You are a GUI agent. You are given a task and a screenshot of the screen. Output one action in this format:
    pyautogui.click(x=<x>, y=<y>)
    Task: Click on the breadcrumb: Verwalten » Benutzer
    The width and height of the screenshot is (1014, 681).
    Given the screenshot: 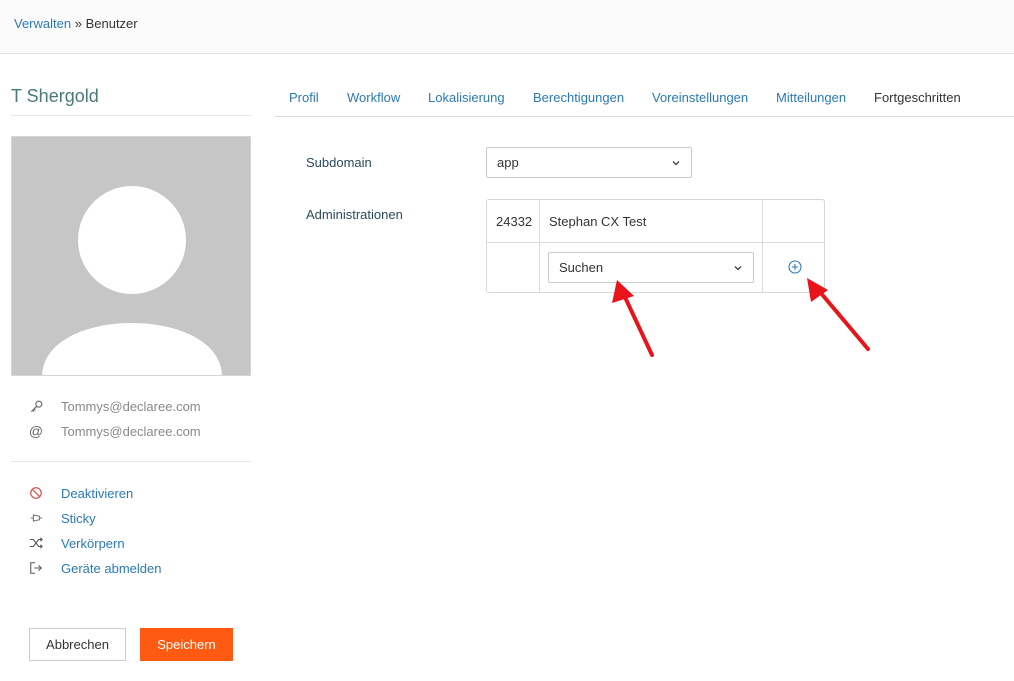 What is the action you would take?
    pyautogui.click(x=76, y=23)
    